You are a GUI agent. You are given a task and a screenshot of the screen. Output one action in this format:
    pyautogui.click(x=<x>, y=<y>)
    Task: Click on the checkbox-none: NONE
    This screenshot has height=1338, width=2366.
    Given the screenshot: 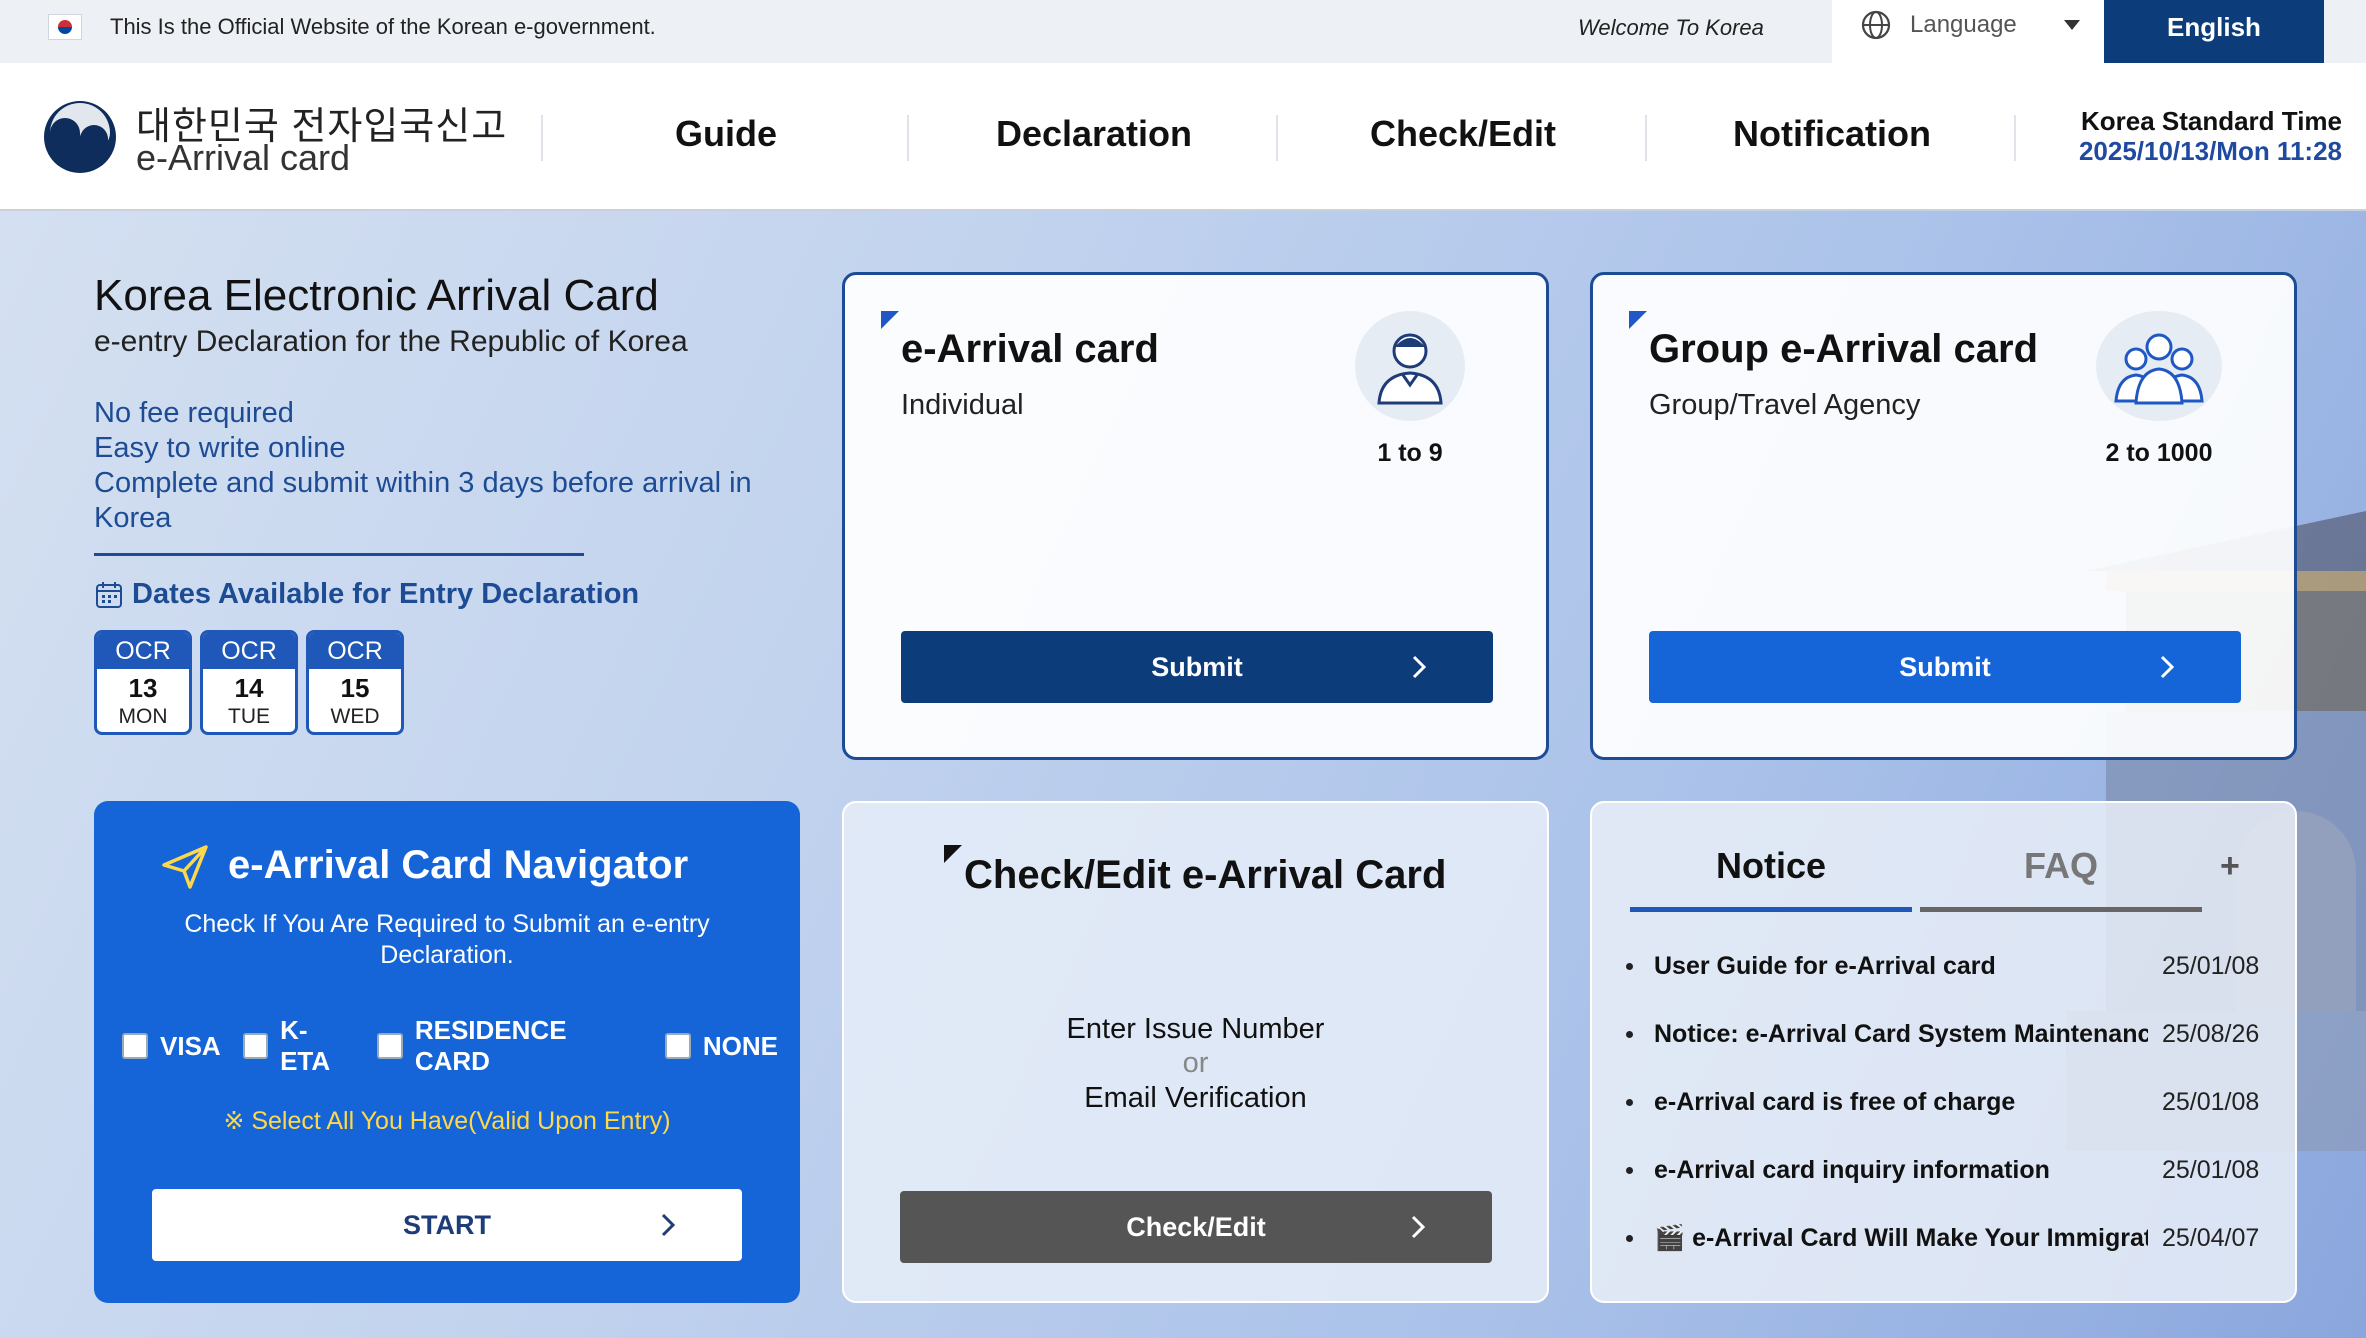 What is the action you would take?
    pyautogui.click(x=721, y=1046)
    